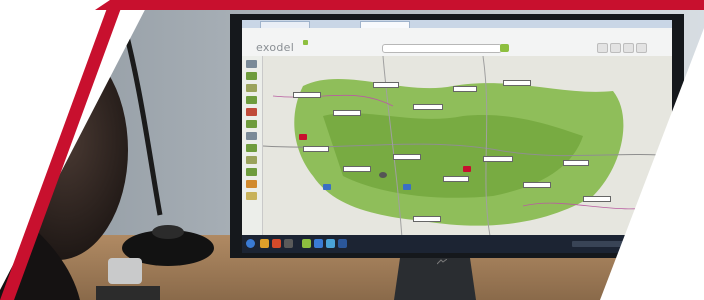  Describe the element at coordinates (250, 243) in the screenshot. I see `start-icon` at that location.